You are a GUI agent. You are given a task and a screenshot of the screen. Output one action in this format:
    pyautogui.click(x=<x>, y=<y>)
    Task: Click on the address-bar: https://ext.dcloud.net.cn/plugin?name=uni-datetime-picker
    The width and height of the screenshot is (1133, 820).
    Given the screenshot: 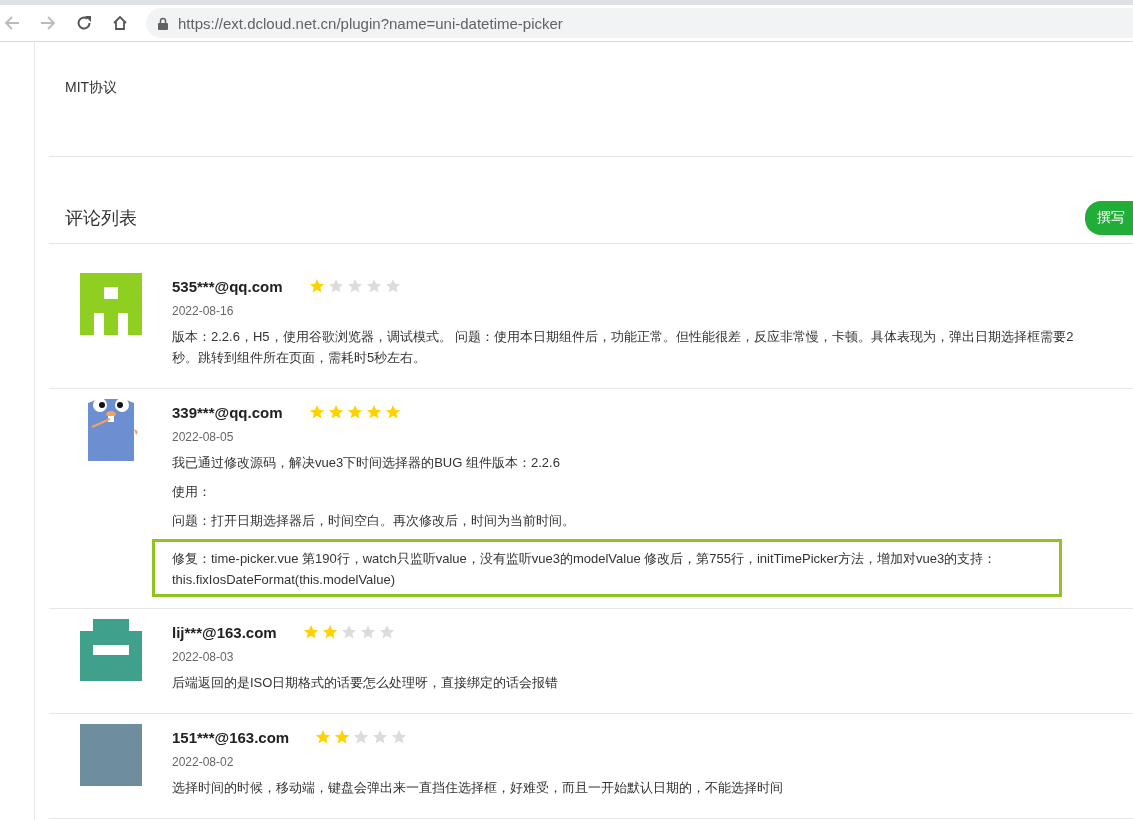 What is the action you would take?
    pyautogui.click(x=639, y=23)
    